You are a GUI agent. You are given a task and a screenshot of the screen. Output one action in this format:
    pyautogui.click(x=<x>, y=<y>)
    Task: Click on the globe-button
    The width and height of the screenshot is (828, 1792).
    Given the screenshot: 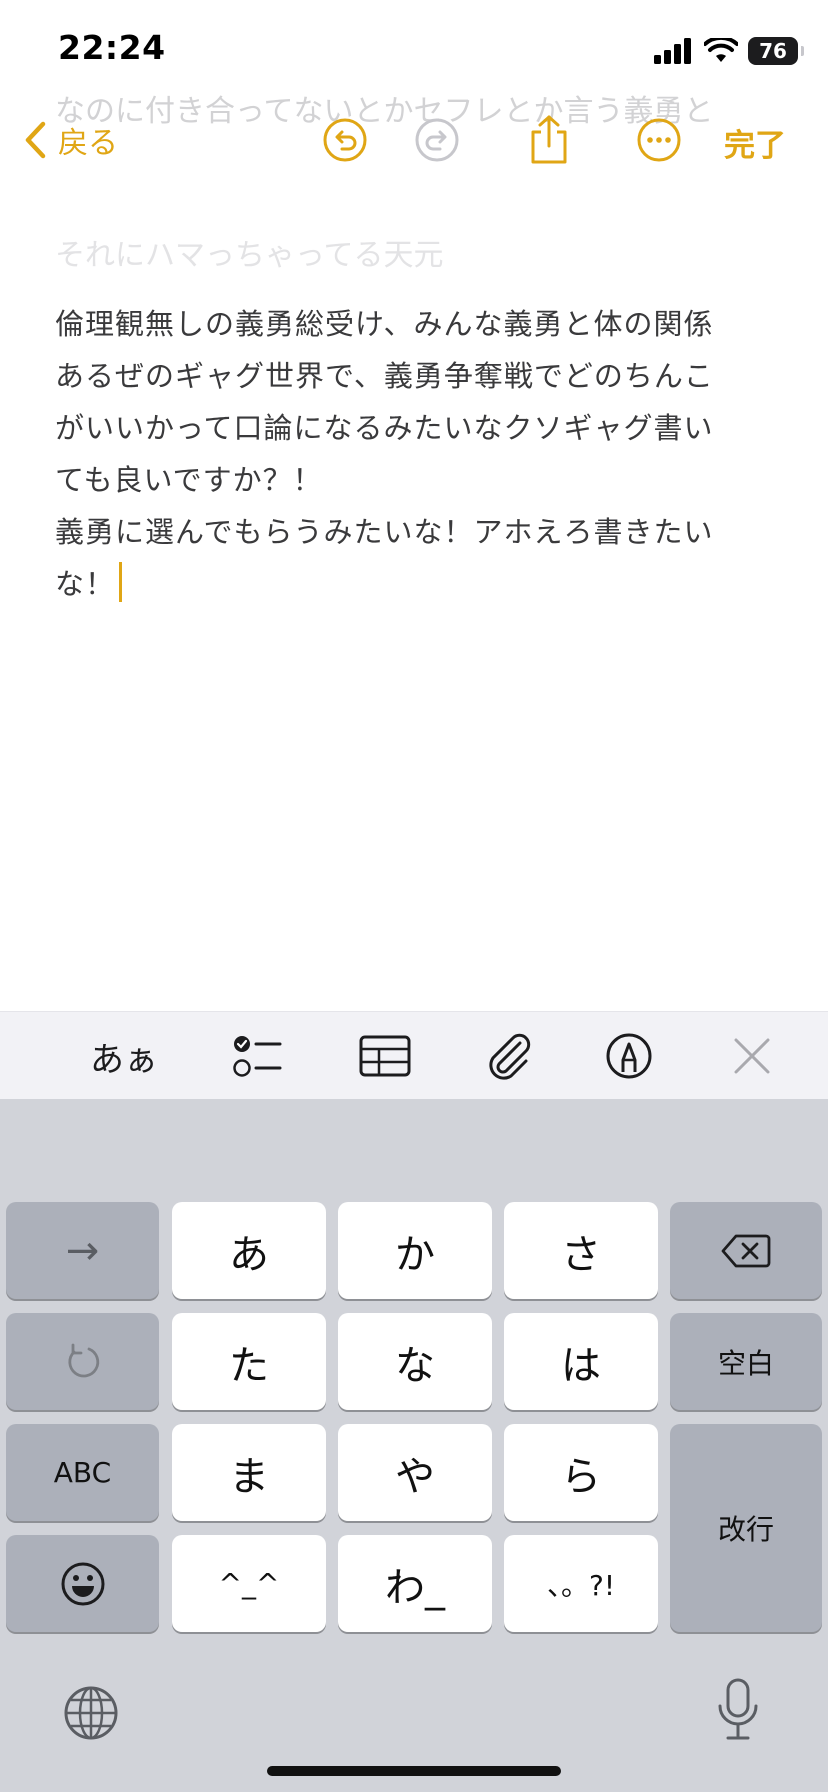 What is the action you would take?
    pyautogui.click(x=91, y=1715)
    